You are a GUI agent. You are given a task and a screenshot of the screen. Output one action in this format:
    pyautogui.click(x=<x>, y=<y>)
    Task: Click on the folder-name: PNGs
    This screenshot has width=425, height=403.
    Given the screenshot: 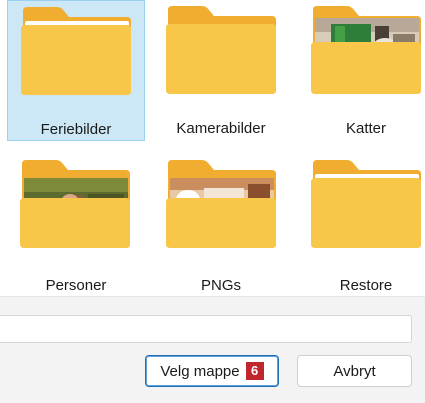 What is the action you would take?
    pyautogui.click(x=220, y=285)
    